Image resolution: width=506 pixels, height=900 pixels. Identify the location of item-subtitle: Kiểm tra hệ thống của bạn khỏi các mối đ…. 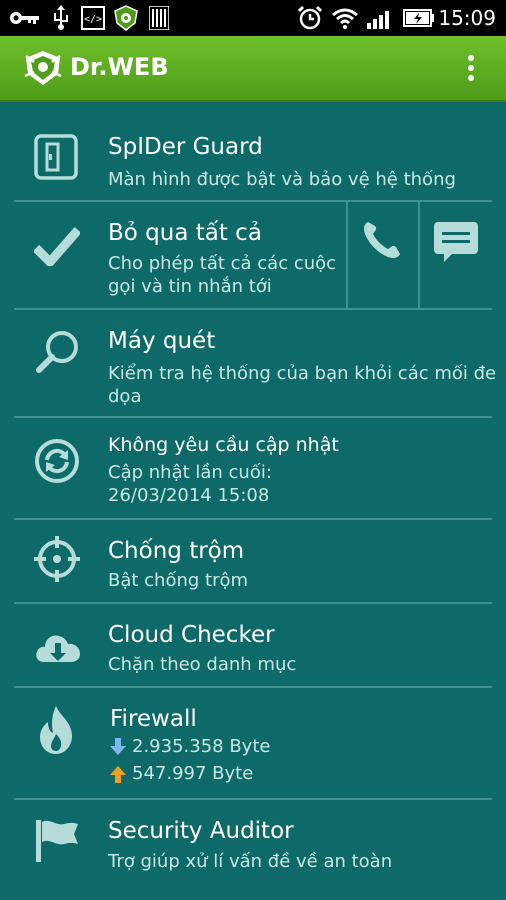
(302, 373).